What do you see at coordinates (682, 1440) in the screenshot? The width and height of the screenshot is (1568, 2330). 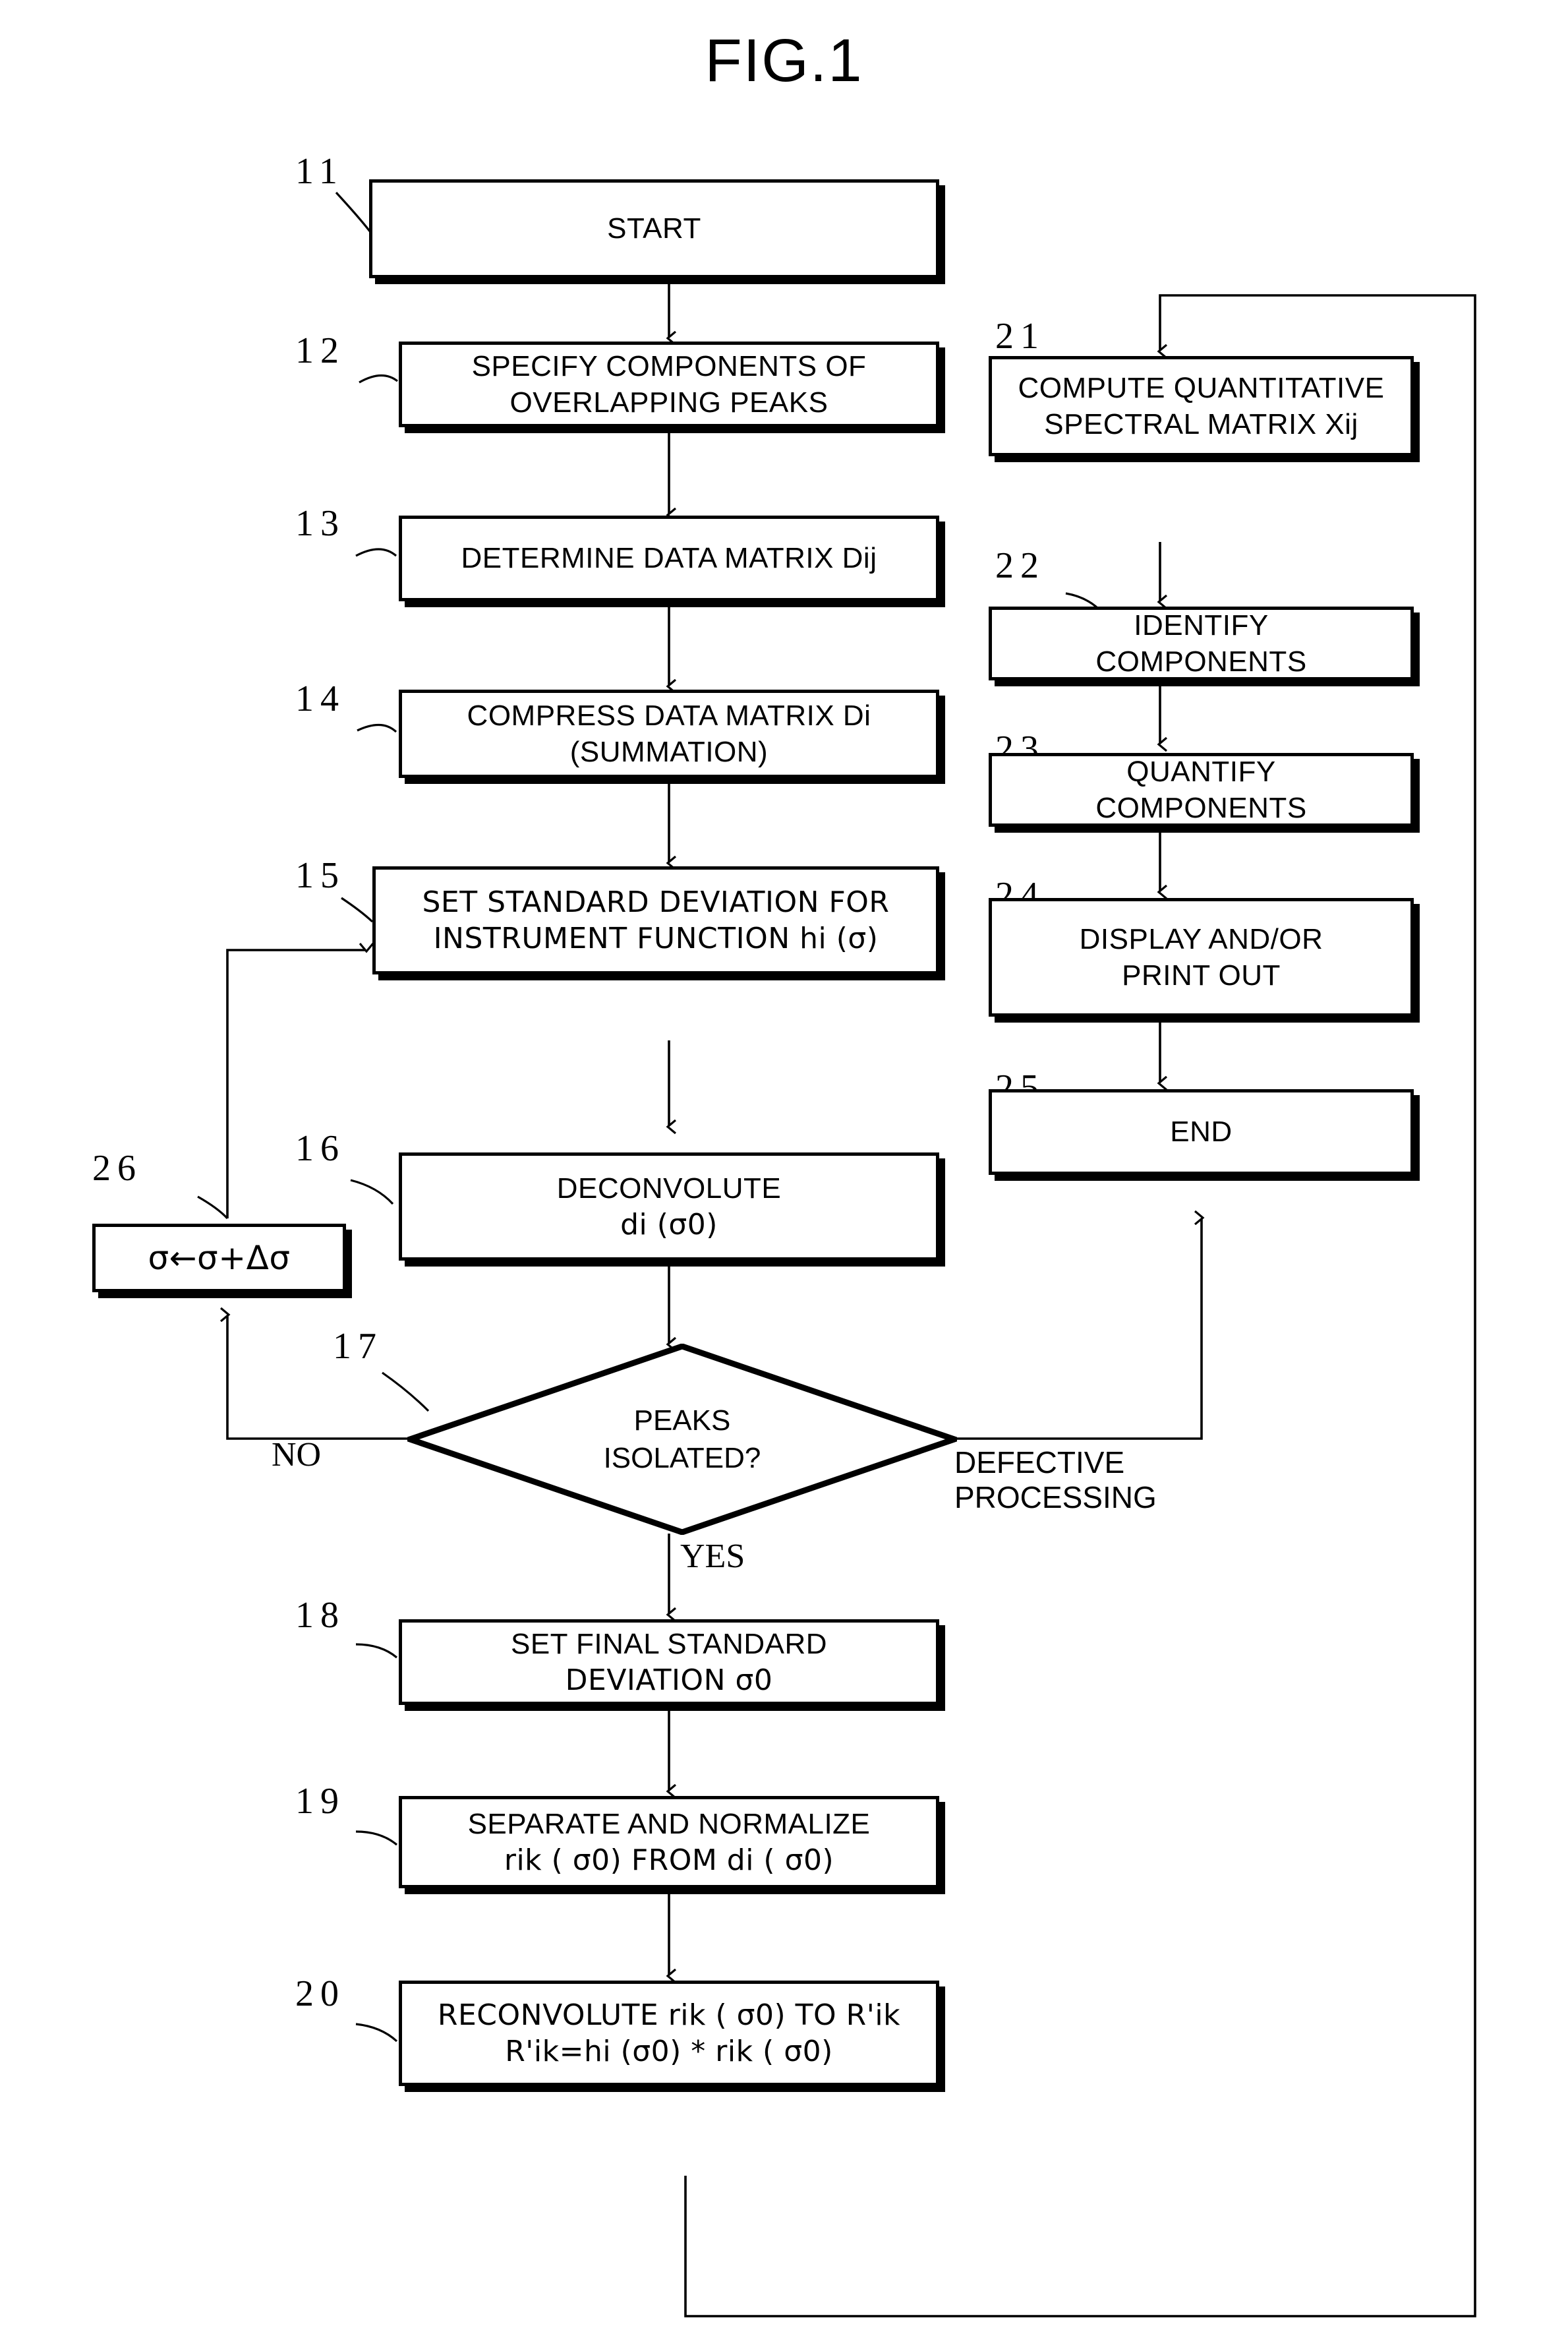 I see `node-peaks-isolated-decision: PEAKS ISOLATED?` at bounding box center [682, 1440].